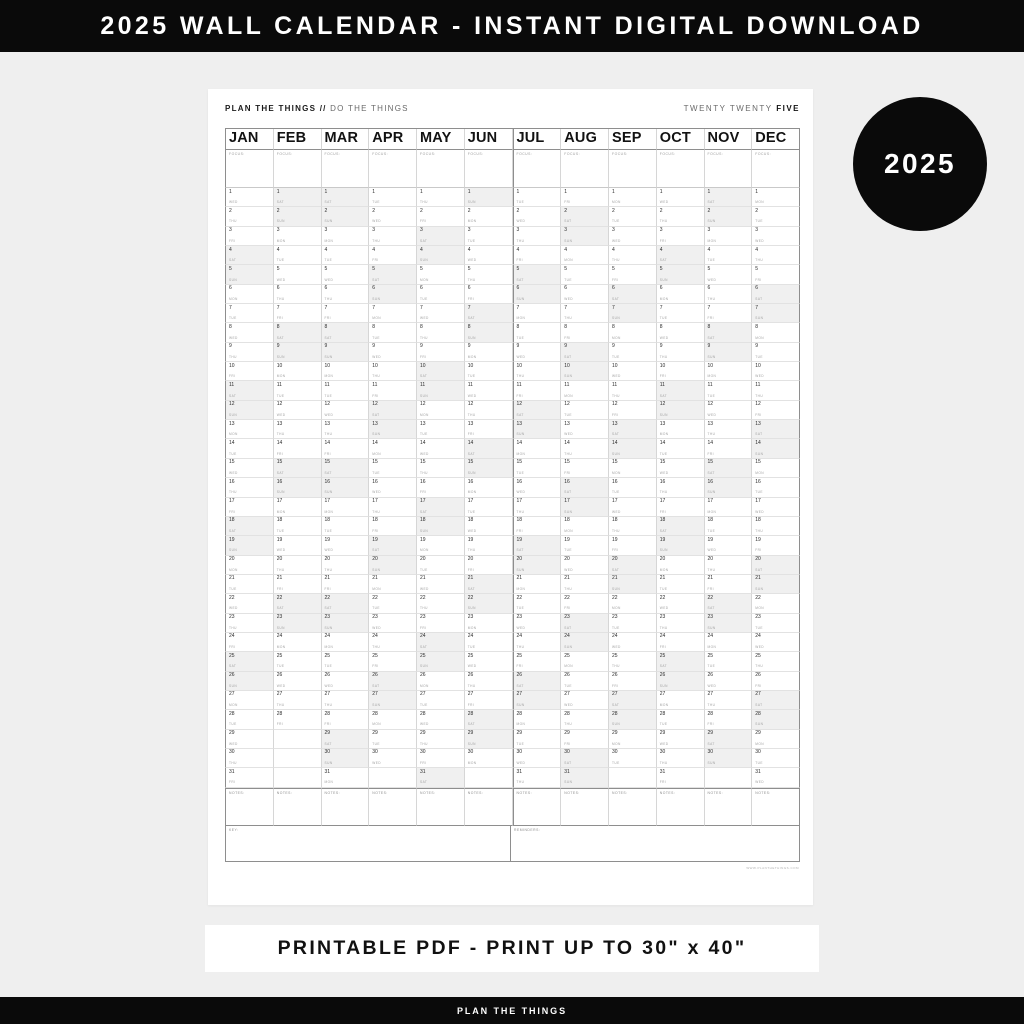 Image resolution: width=1024 pixels, height=1024 pixels. Describe the element at coordinates (633, 739) in the screenshot. I see `day-cell-sep-29: 29 MON` at that location.